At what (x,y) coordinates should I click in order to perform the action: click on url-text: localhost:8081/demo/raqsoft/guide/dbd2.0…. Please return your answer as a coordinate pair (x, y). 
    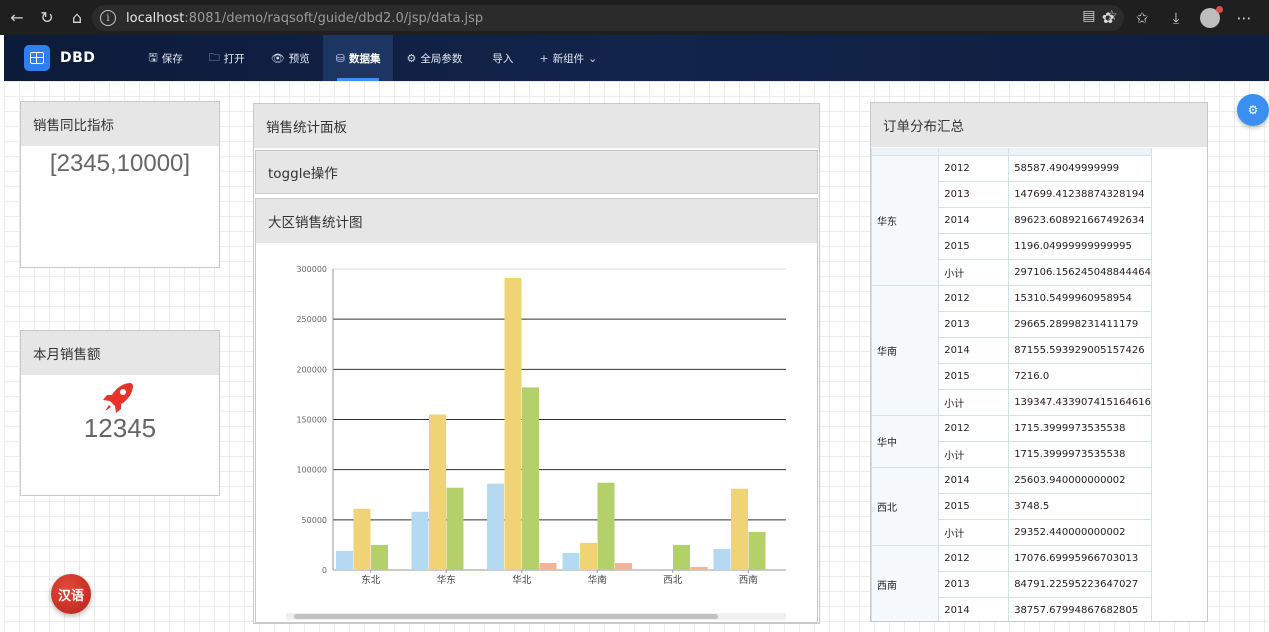
    Looking at the image, I should click on (305, 18).